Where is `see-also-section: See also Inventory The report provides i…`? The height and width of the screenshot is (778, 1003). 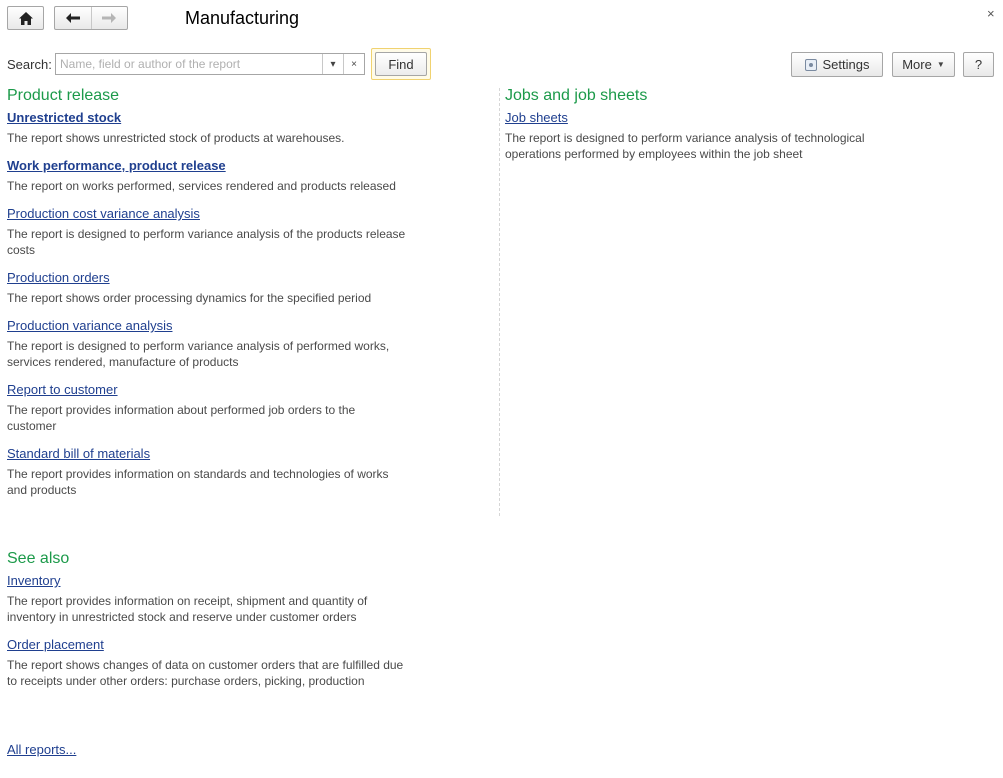
see-also-section: See also Inventory The report provides i… is located at coordinates (207, 619).